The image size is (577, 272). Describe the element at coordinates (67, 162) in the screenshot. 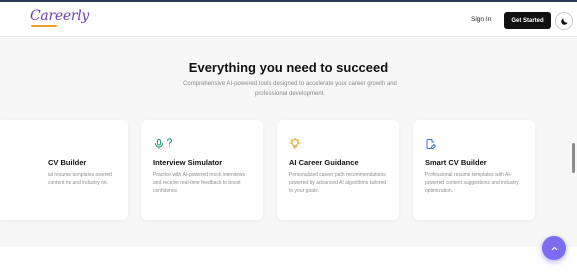

I see `card-title: CV Builder` at that location.